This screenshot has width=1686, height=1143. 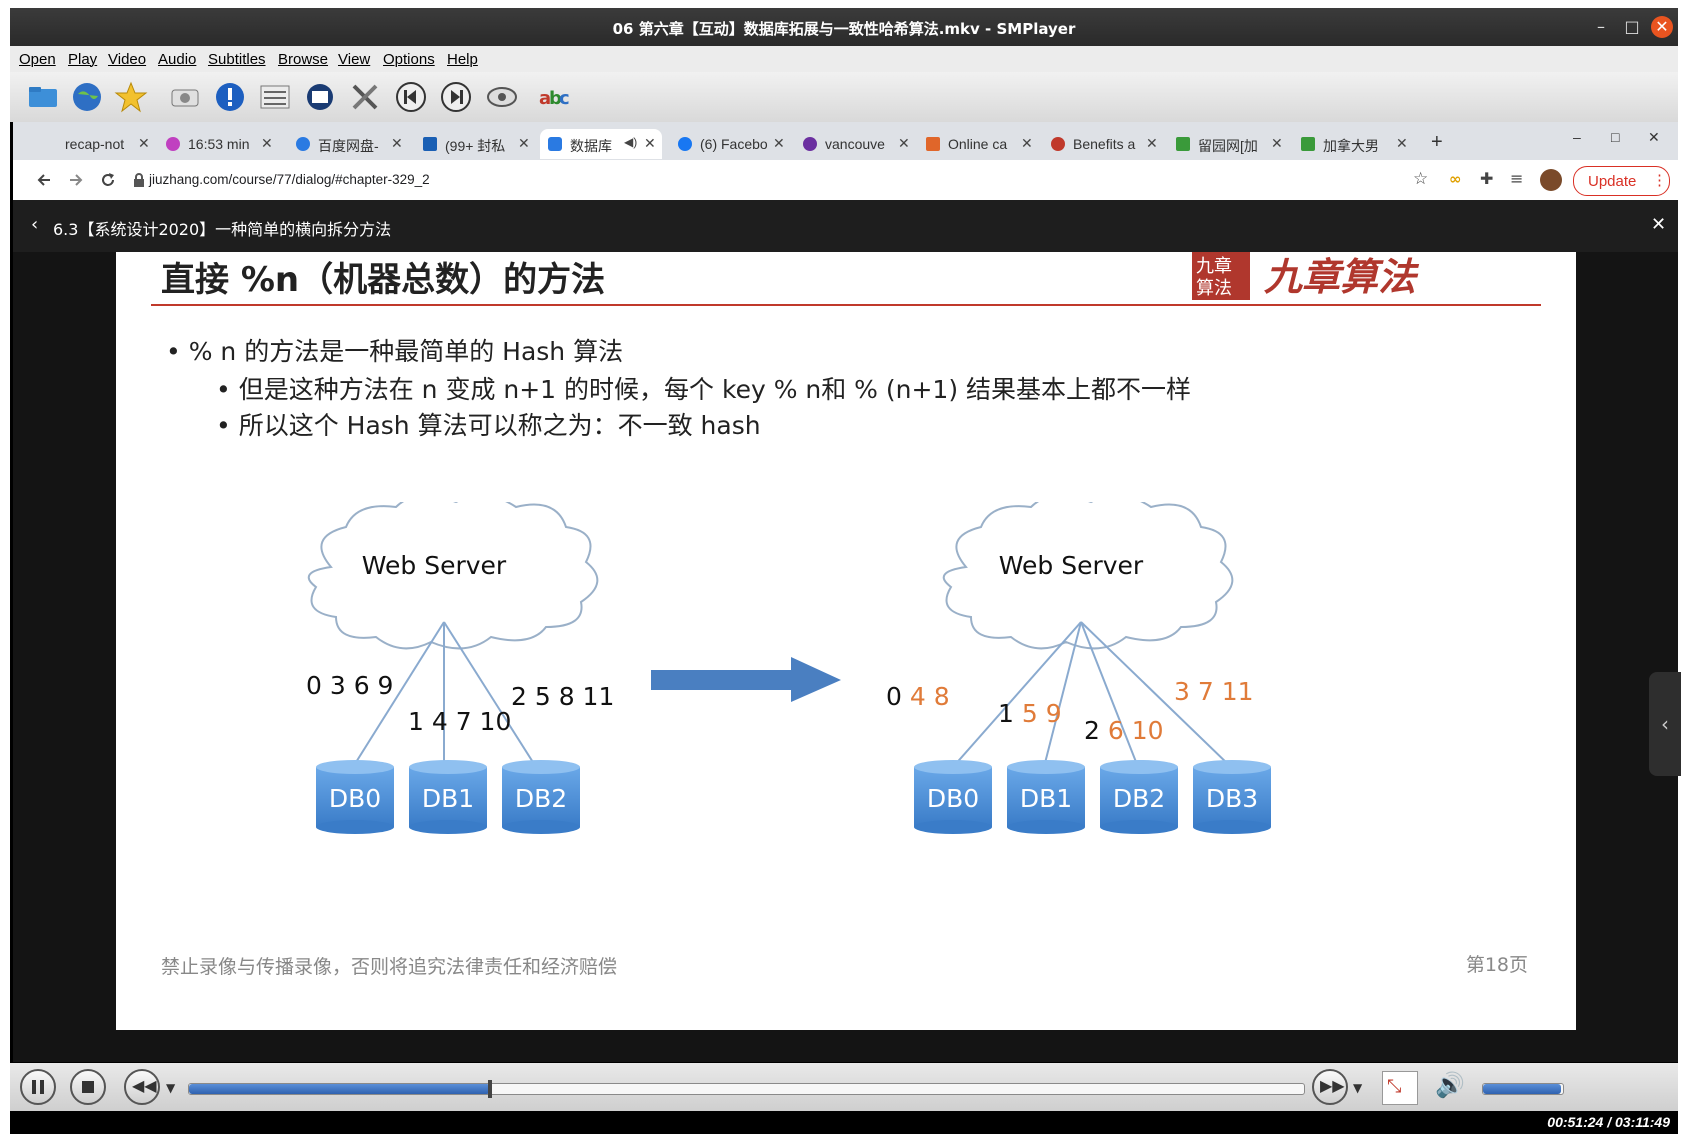 What do you see at coordinates (320, 97) in the screenshot?
I see `video-config-icon` at bounding box center [320, 97].